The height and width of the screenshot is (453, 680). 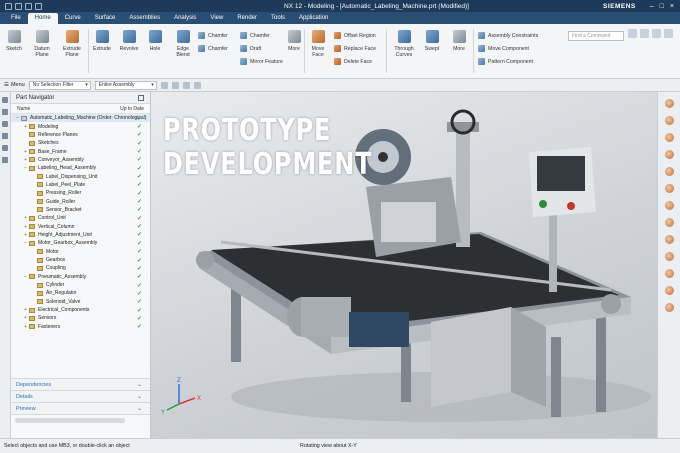 I want to click on draft-button: Draft, so click(x=250, y=48).